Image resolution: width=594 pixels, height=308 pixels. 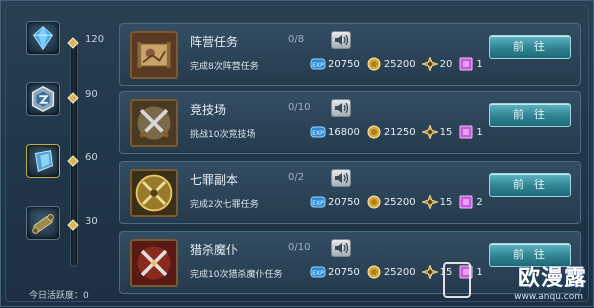 I want to click on task-rewards: EXP 20750 25200 20 1, so click(x=399, y=64).